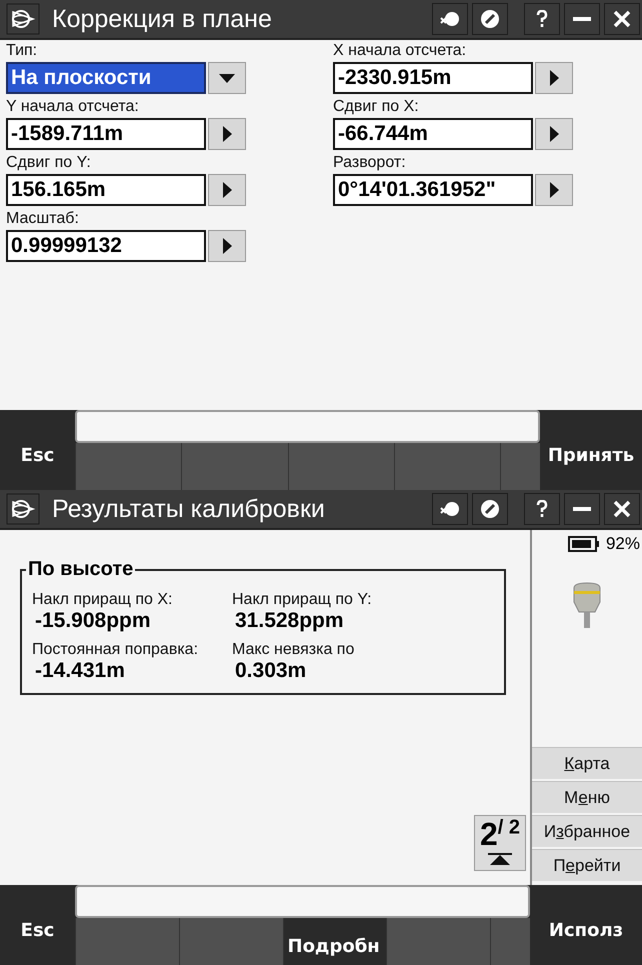  I want to click on result-label: Накл приращ по Y:, so click(302, 600).